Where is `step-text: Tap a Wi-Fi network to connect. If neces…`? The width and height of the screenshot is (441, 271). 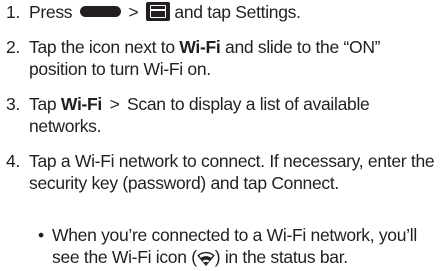 step-text: Tap a Wi-Fi network to connect. If neces… is located at coordinates (232, 172).